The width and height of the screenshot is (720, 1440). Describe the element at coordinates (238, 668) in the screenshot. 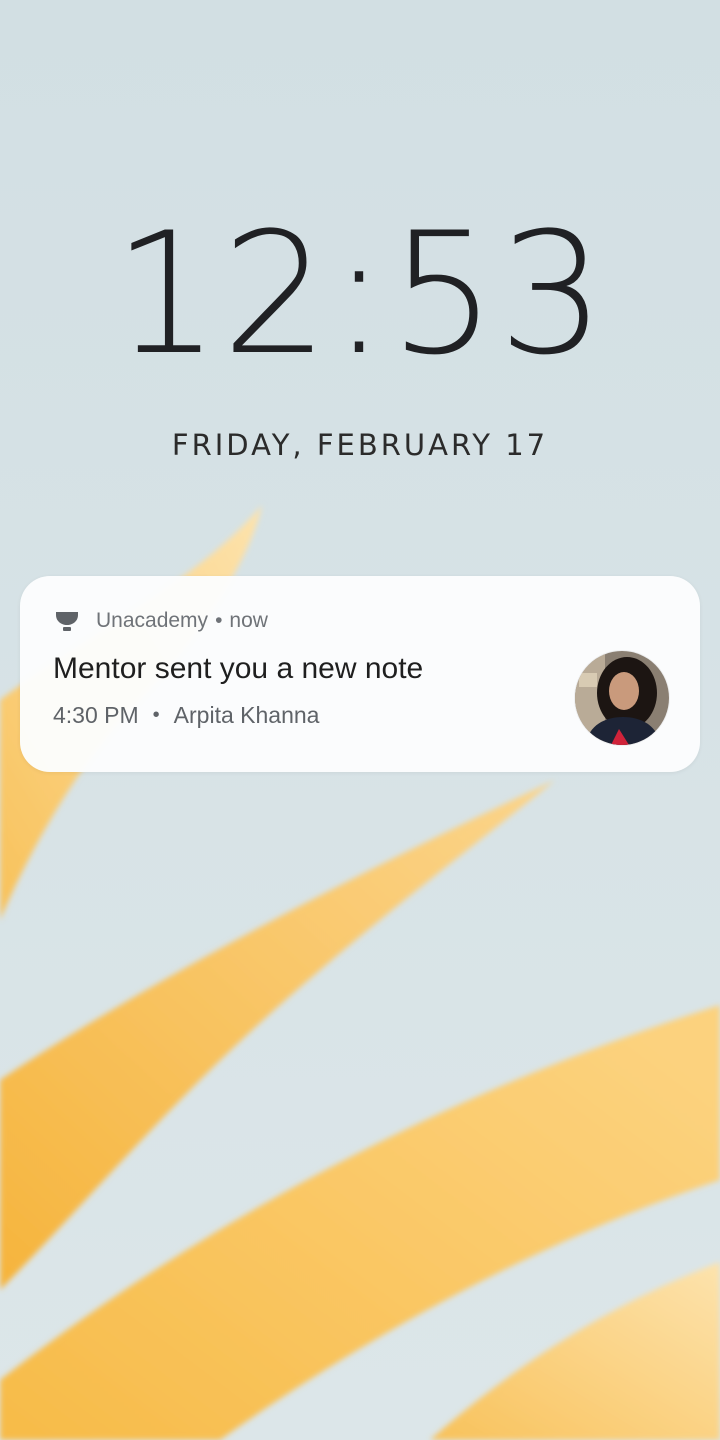

I see `notification-title: Mentor sent you a new note` at that location.